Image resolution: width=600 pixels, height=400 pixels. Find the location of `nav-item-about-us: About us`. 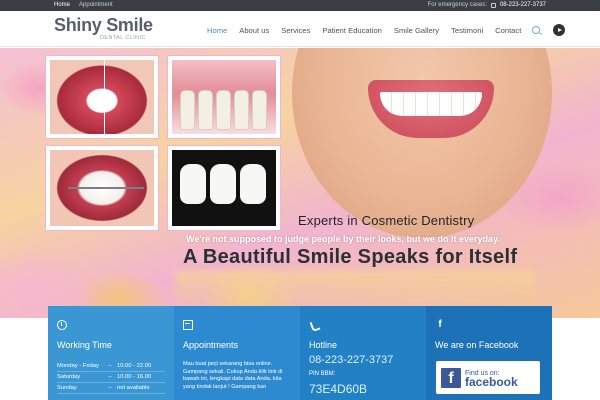

nav-item-about-us: About us is located at coordinates (254, 30).